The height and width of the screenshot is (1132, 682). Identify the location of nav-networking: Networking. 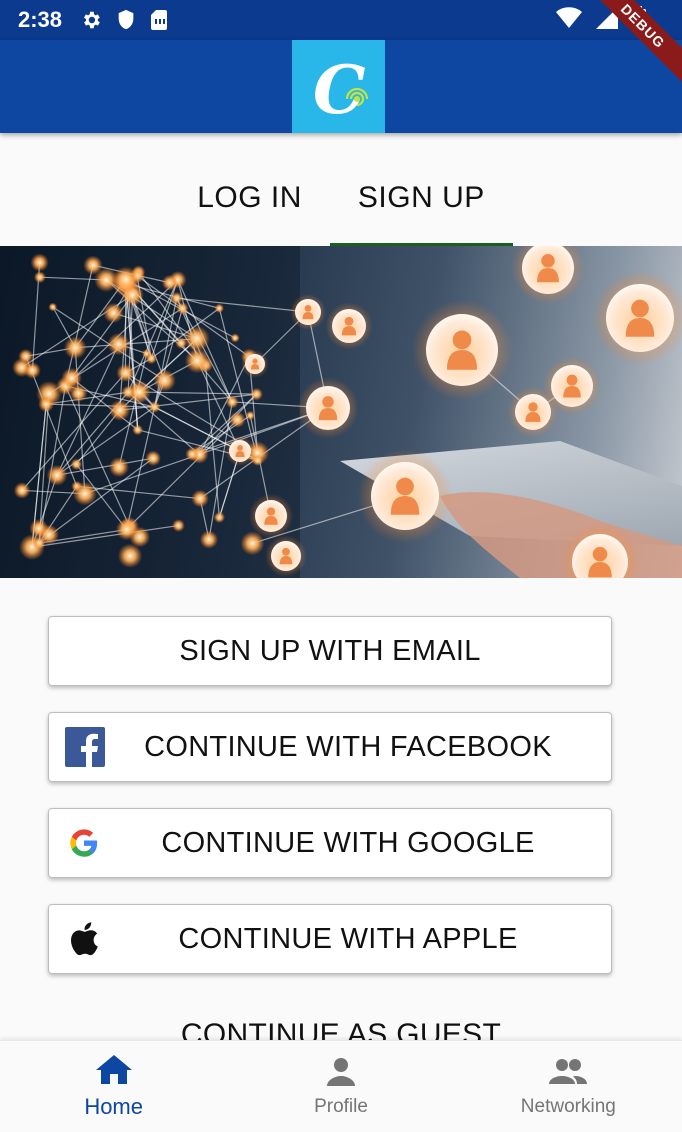
(568, 1086).